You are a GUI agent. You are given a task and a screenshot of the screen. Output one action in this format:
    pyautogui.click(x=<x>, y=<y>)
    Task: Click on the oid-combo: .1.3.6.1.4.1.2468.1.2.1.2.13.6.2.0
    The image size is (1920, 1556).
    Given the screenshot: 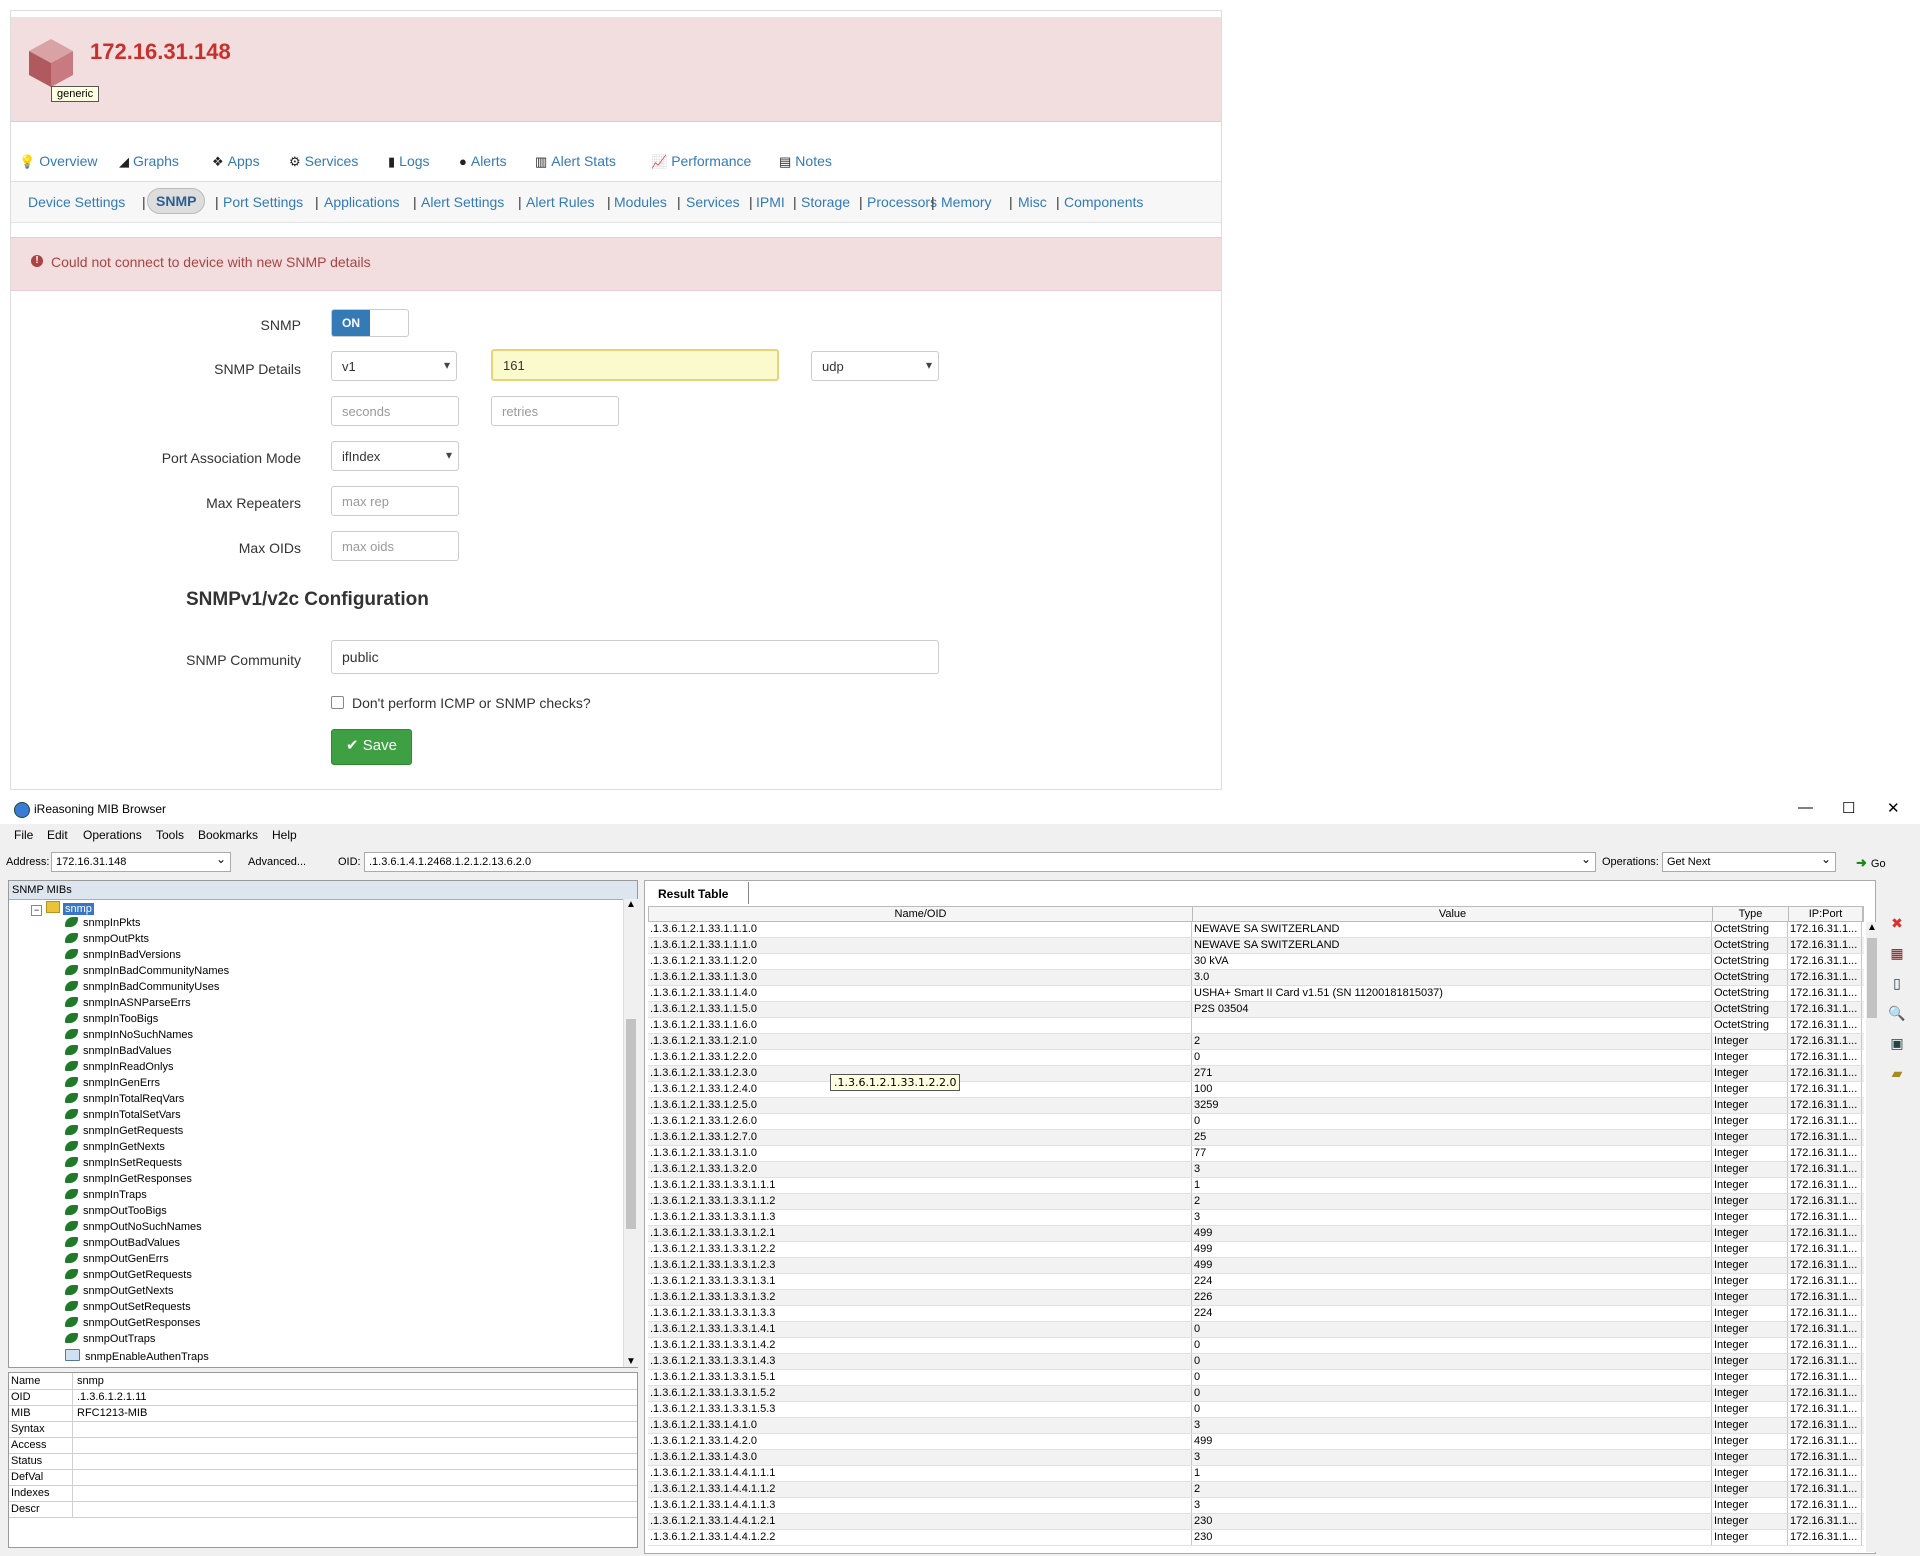 What is the action you would take?
    pyautogui.click(x=980, y=862)
    